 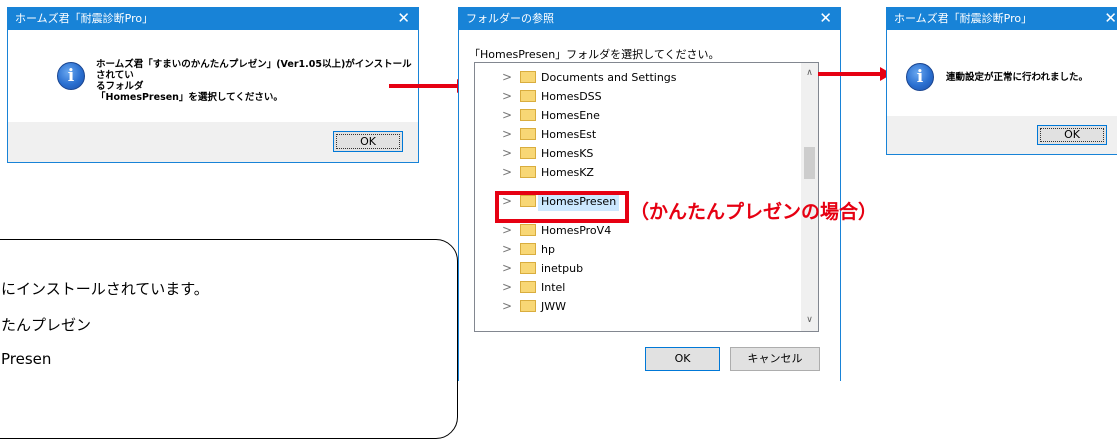 I want to click on annotation-label: （かんたんプレゼンの場合）, so click(x=754, y=212).